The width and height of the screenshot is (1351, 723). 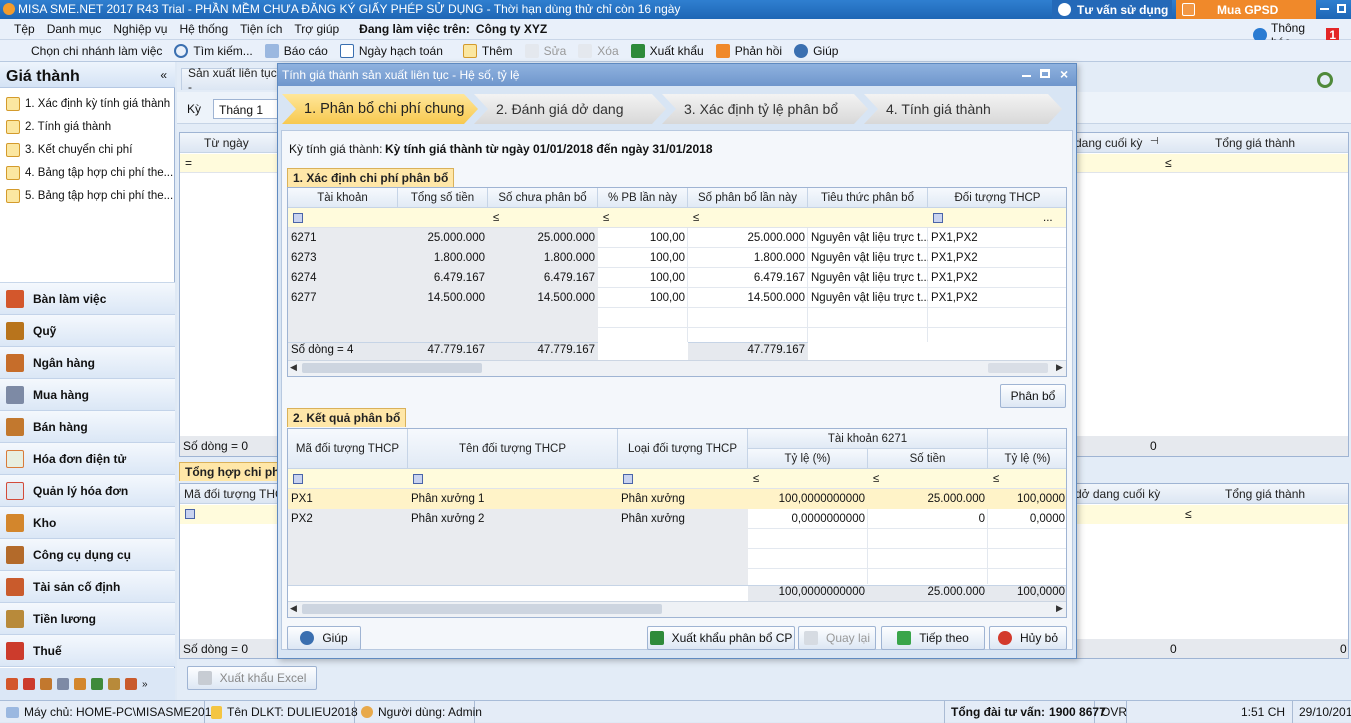 I want to click on settings-icon, so click(x=1325, y=80).